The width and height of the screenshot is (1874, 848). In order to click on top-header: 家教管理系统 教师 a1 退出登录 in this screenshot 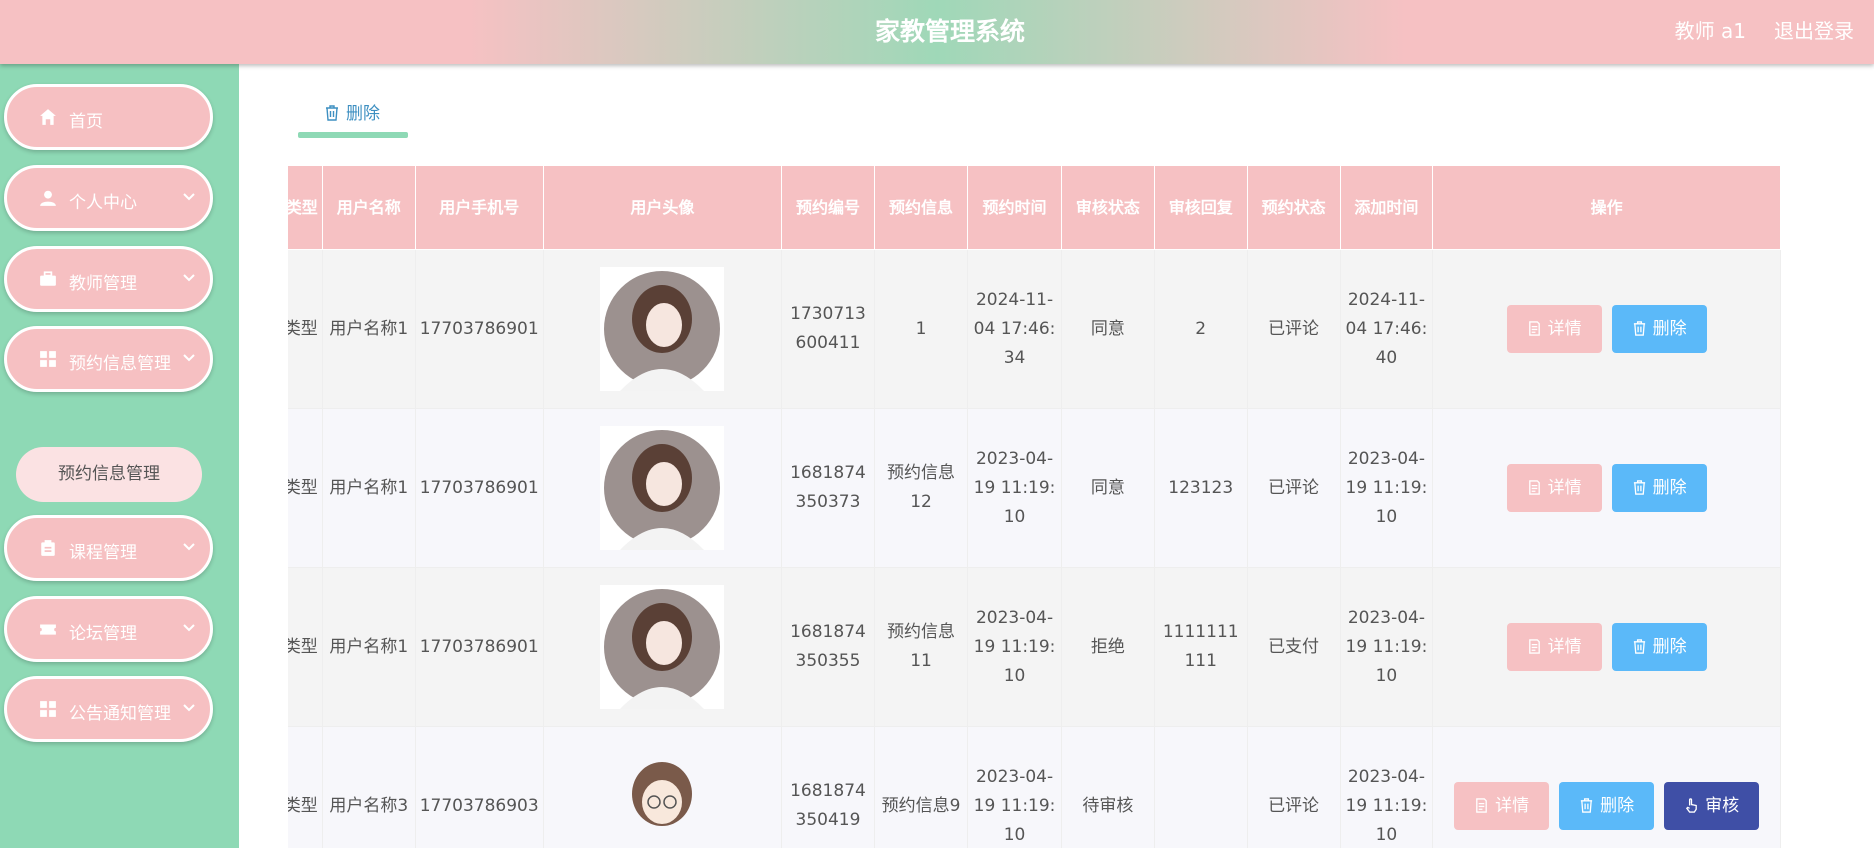, I will do `click(937, 32)`.